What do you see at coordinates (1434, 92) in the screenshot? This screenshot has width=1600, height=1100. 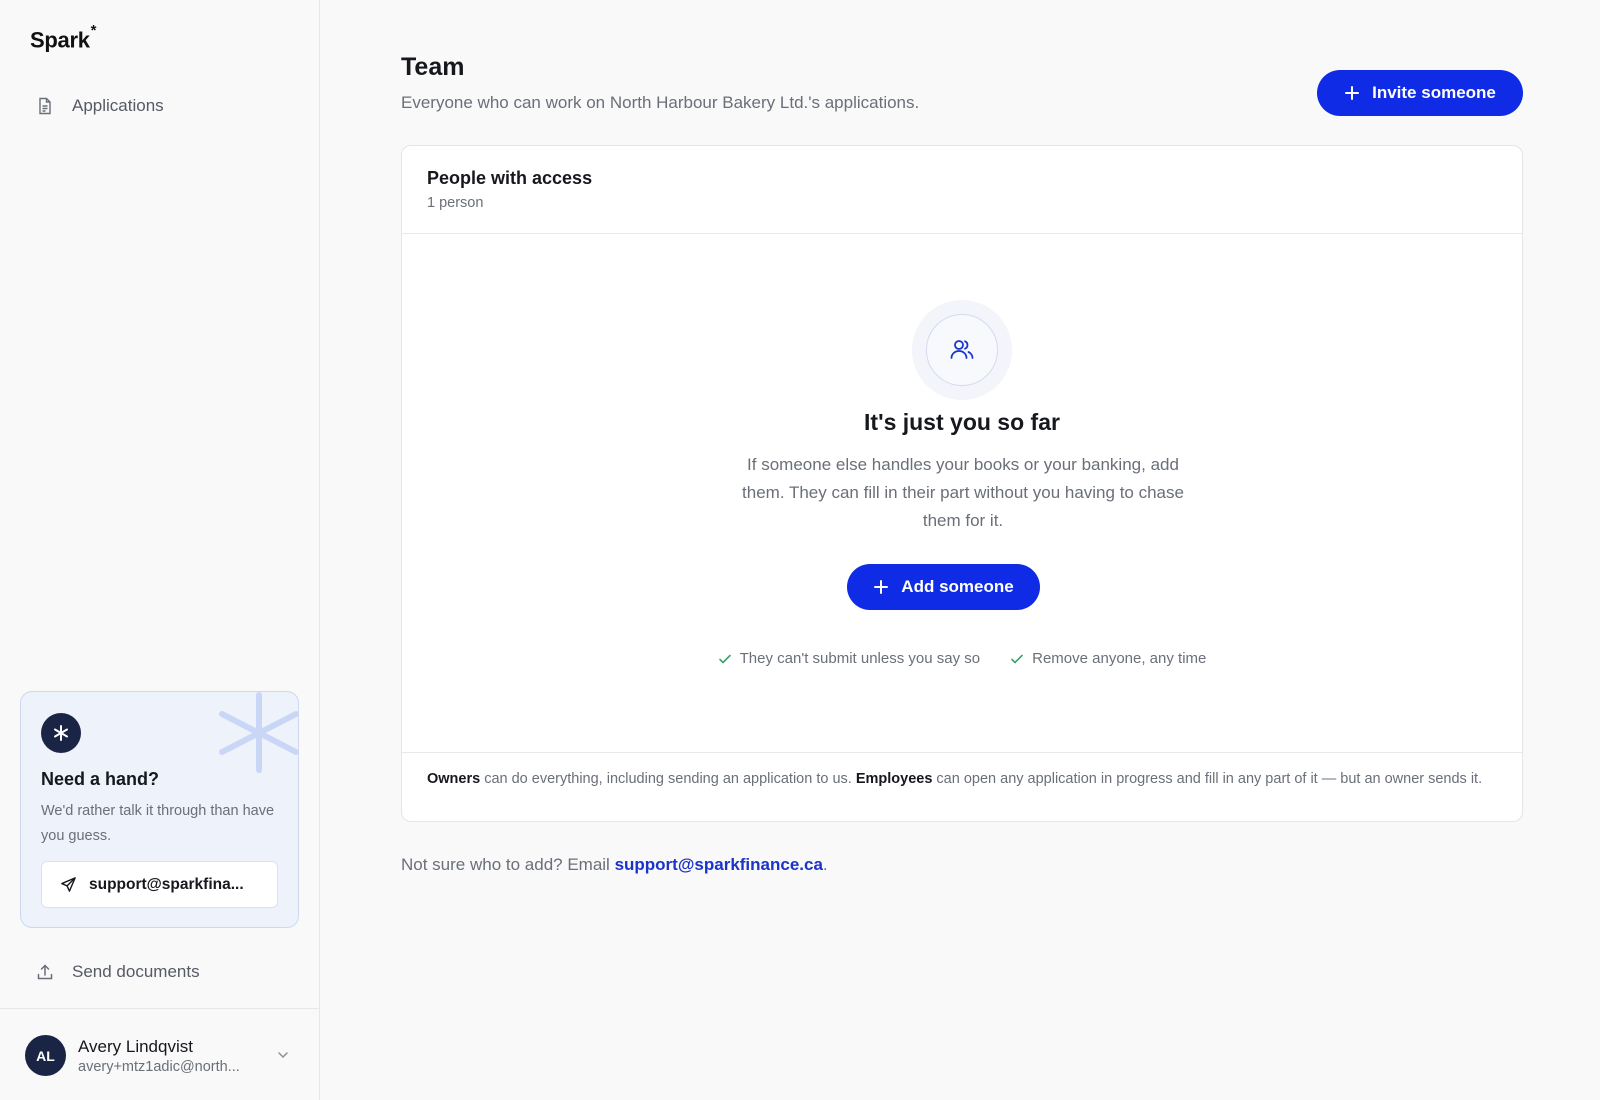 I see `invite-label: Invite someone` at bounding box center [1434, 92].